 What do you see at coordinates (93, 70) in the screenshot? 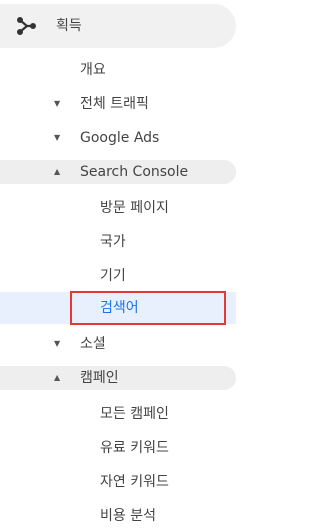
I see `nav-item-overview-label: 개요` at bounding box center [93, 70].